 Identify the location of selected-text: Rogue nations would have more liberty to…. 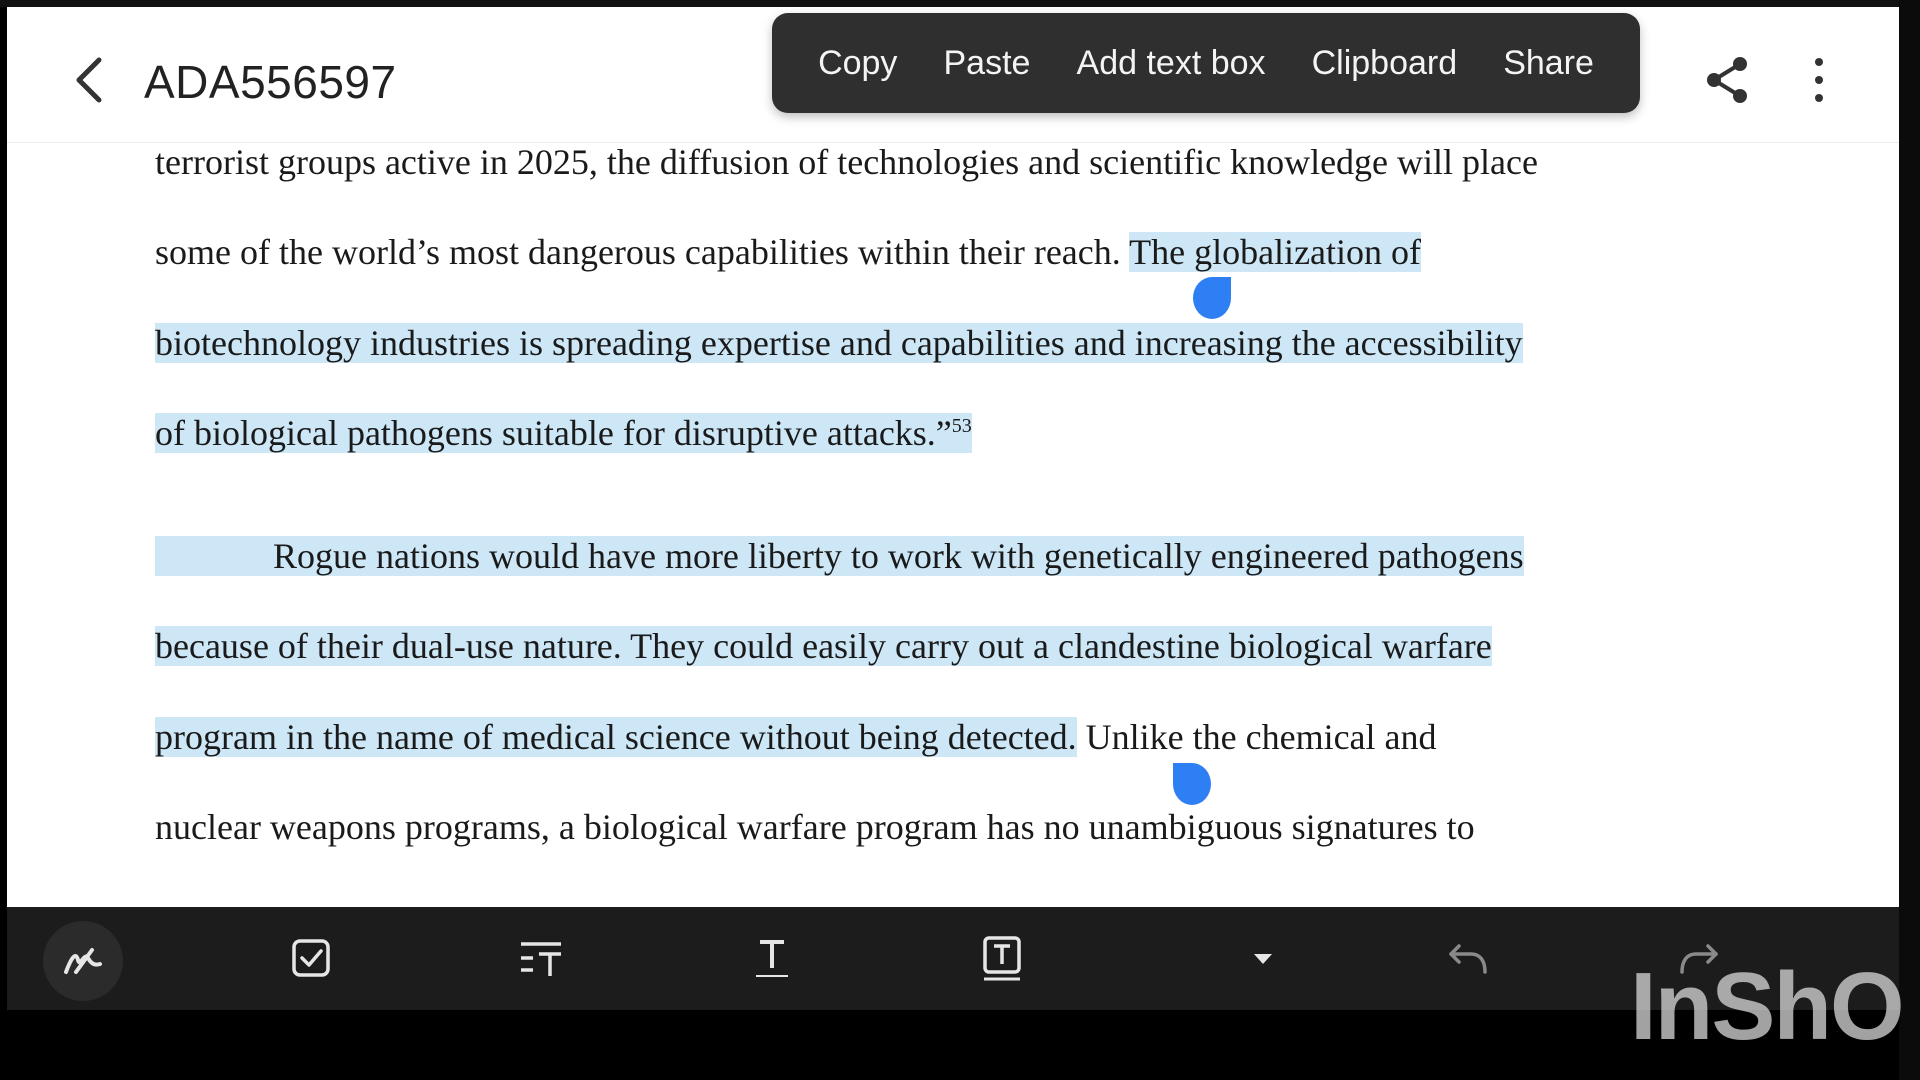
(839, 556).